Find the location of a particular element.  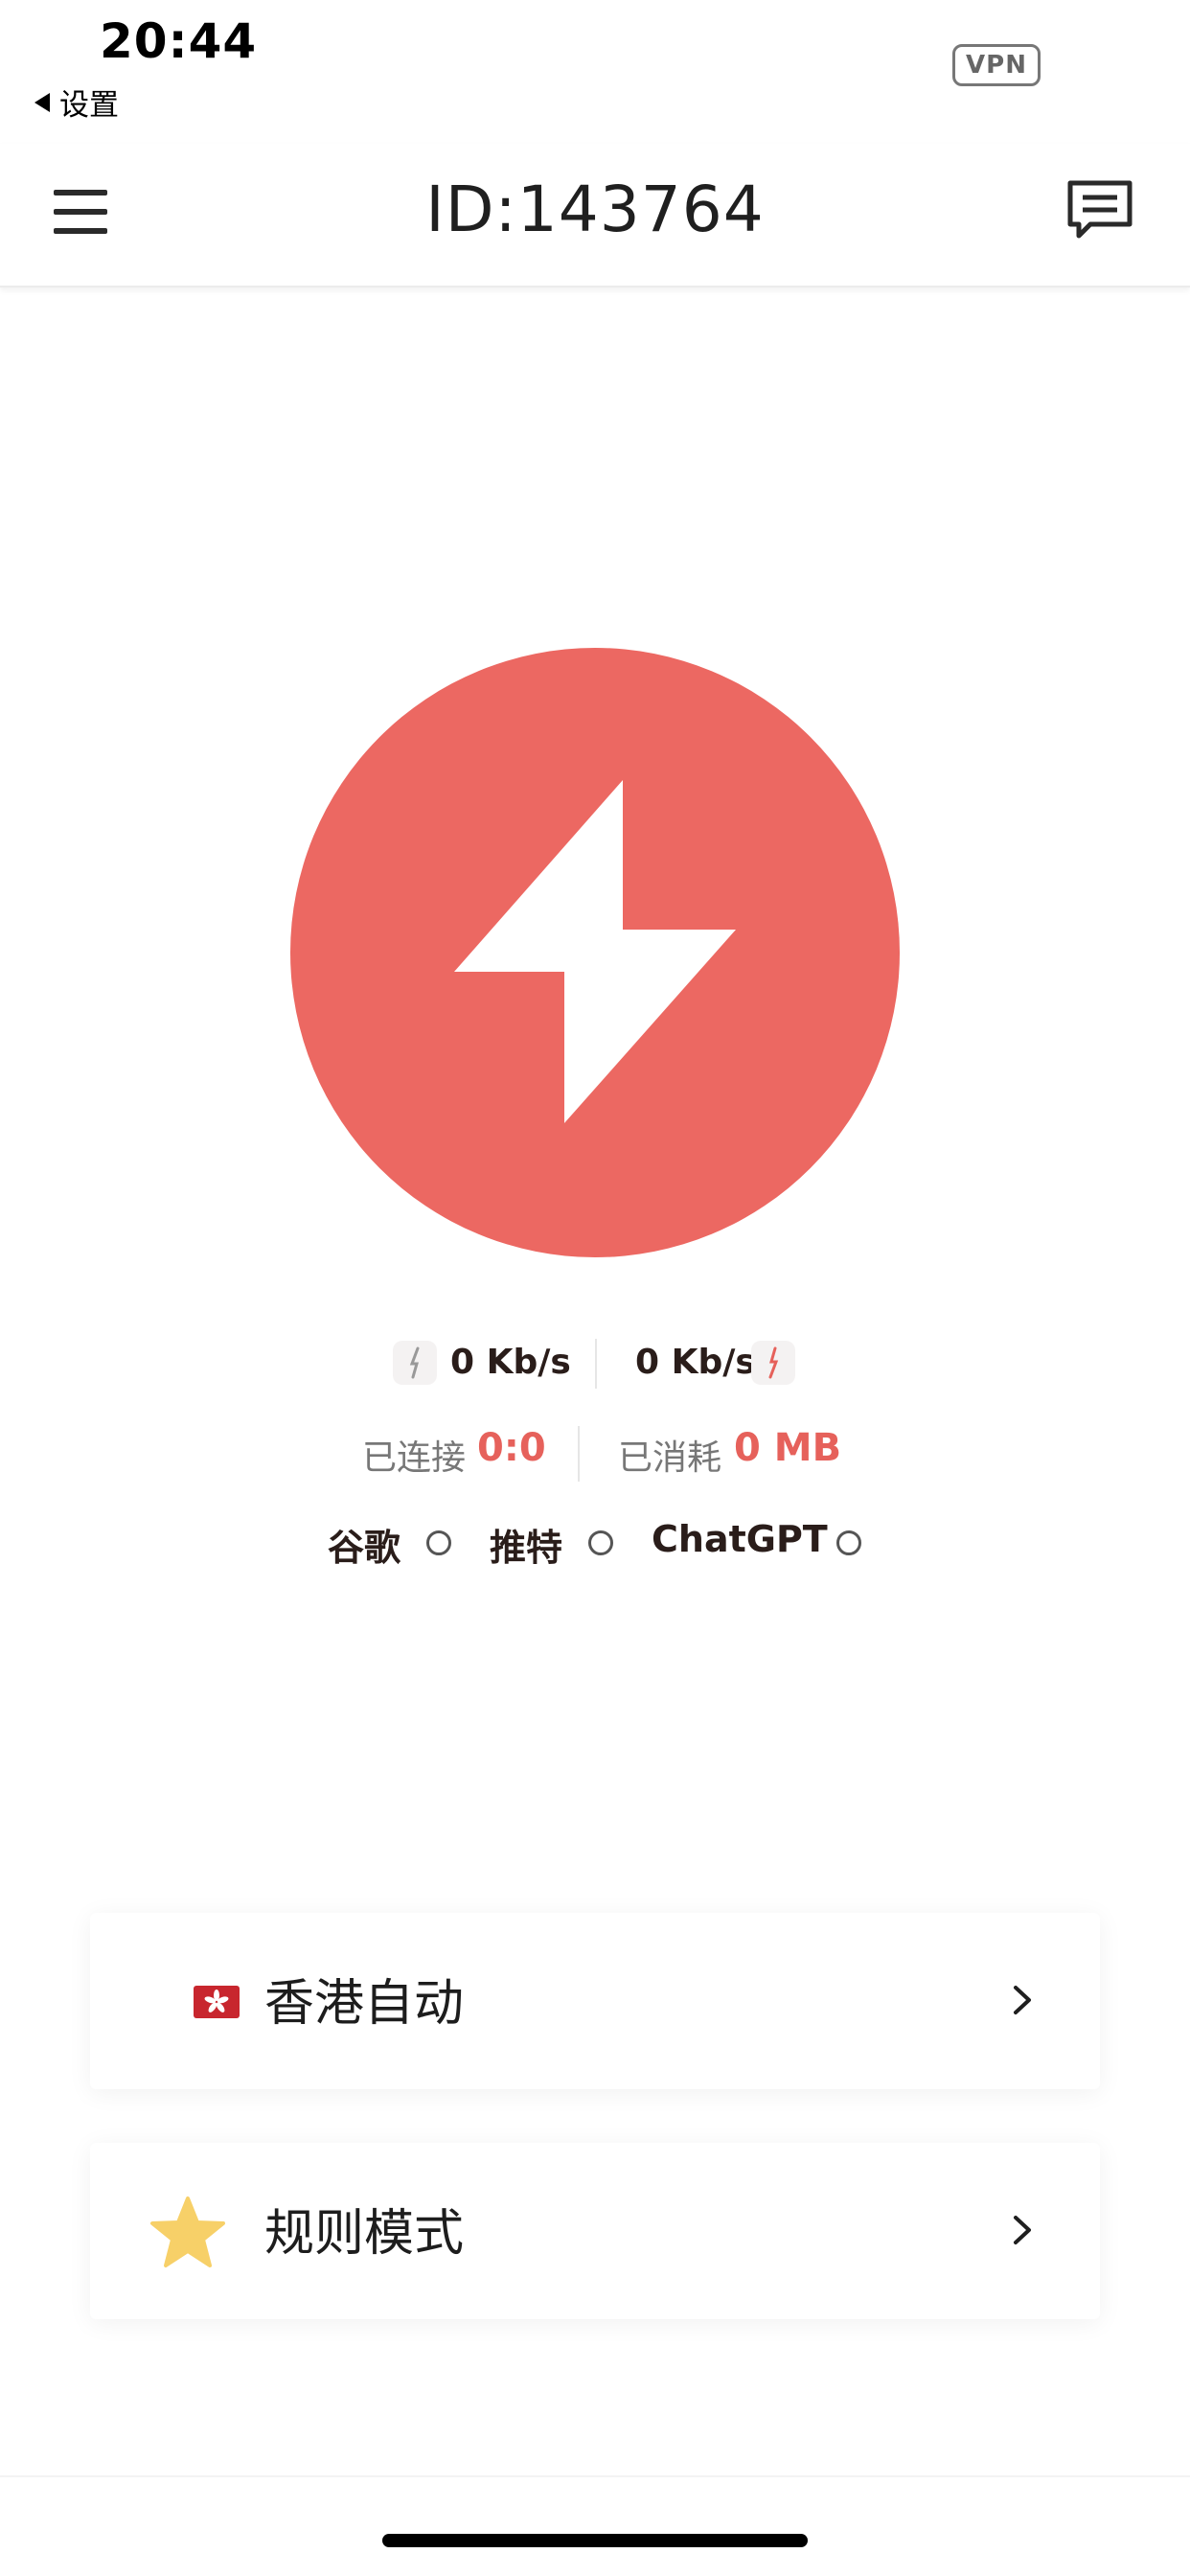

hong-kong-flag-icon is located at coordinates (217, 2002).